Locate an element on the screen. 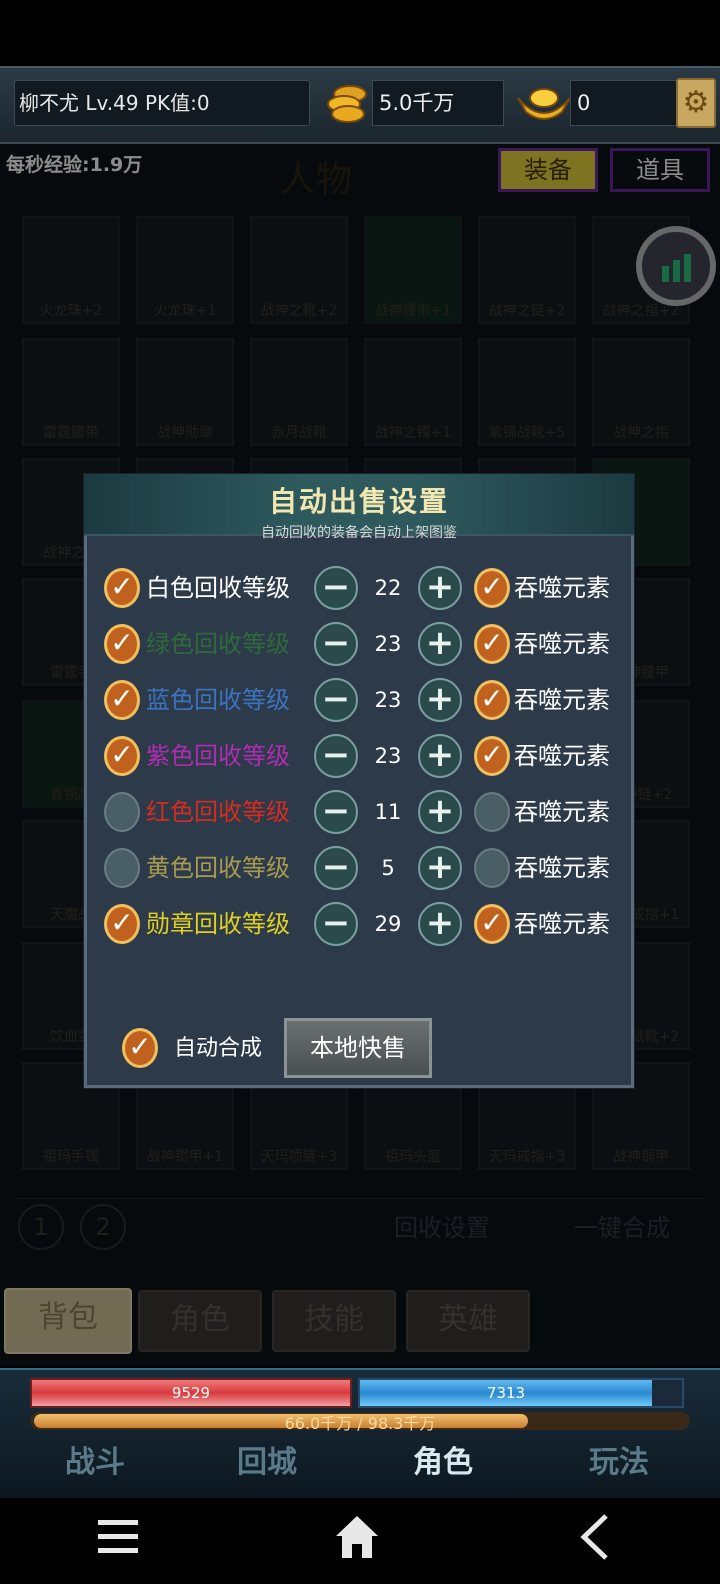 This screenshot has width=720, height=1584. recycle-level-value: 22 is located at coordinates (388, 588).